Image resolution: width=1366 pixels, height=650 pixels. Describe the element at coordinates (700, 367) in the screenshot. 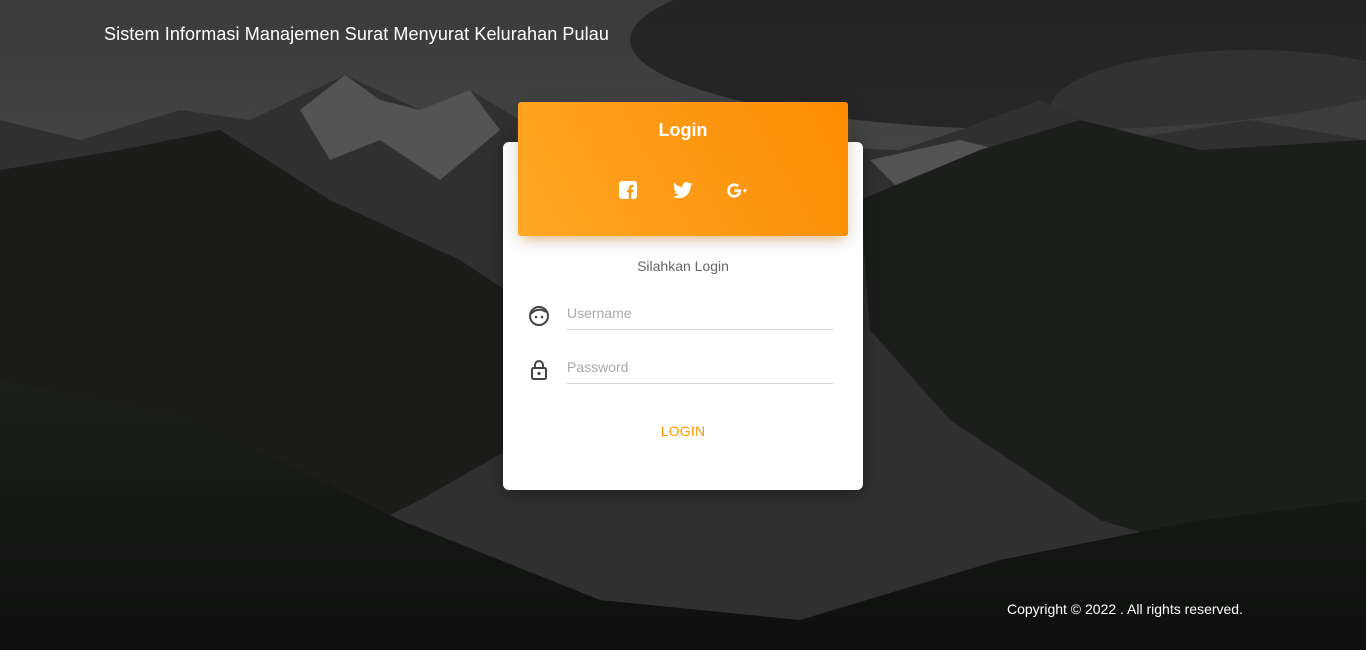

I see `password-input` at that location.